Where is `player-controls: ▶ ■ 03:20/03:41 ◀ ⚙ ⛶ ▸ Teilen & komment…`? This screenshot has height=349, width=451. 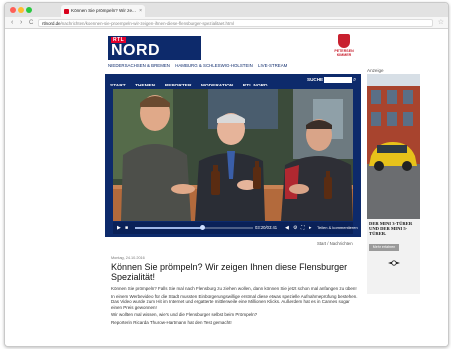 player-controls: ▶ ■ 03:20/03:41 ◀ ⚙ ⛶ ▸ Teilen & komment… is located at coordinates (235, 228).